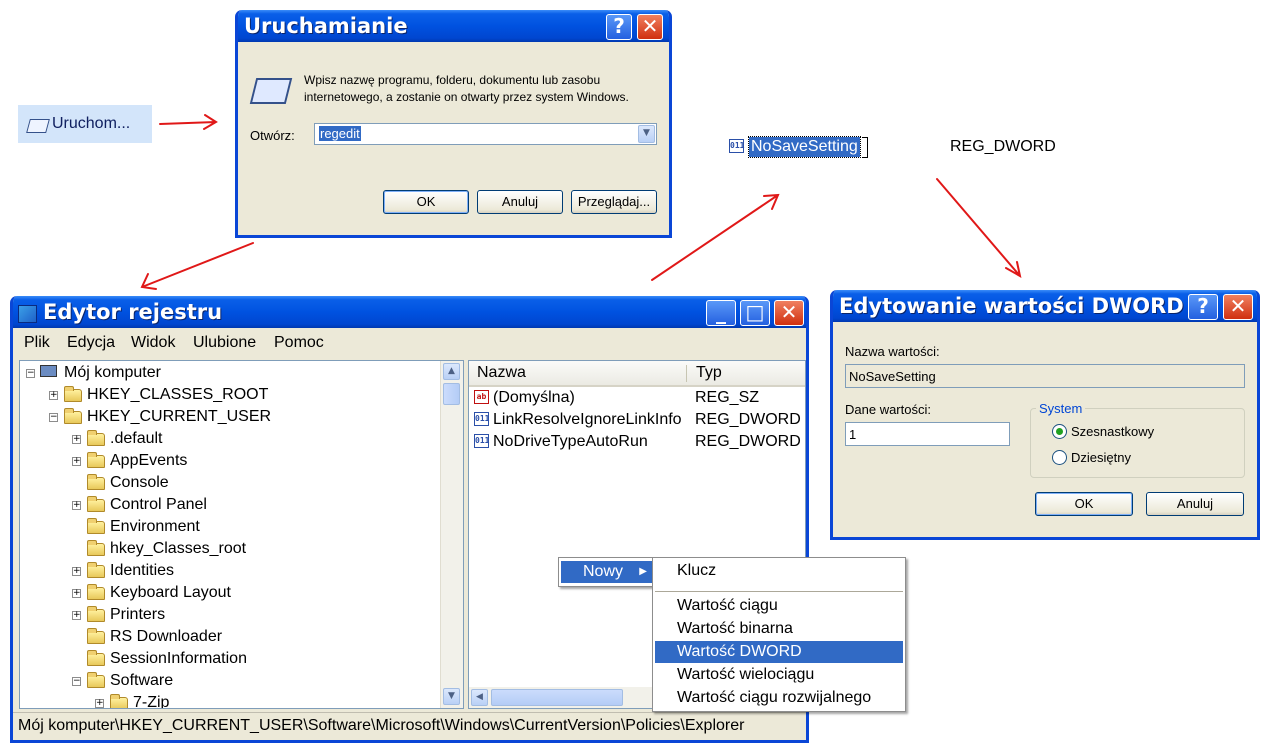  Describe the element at coordinates (37, 343) in the screenshot. I see `menu-file: Plik` at that location.